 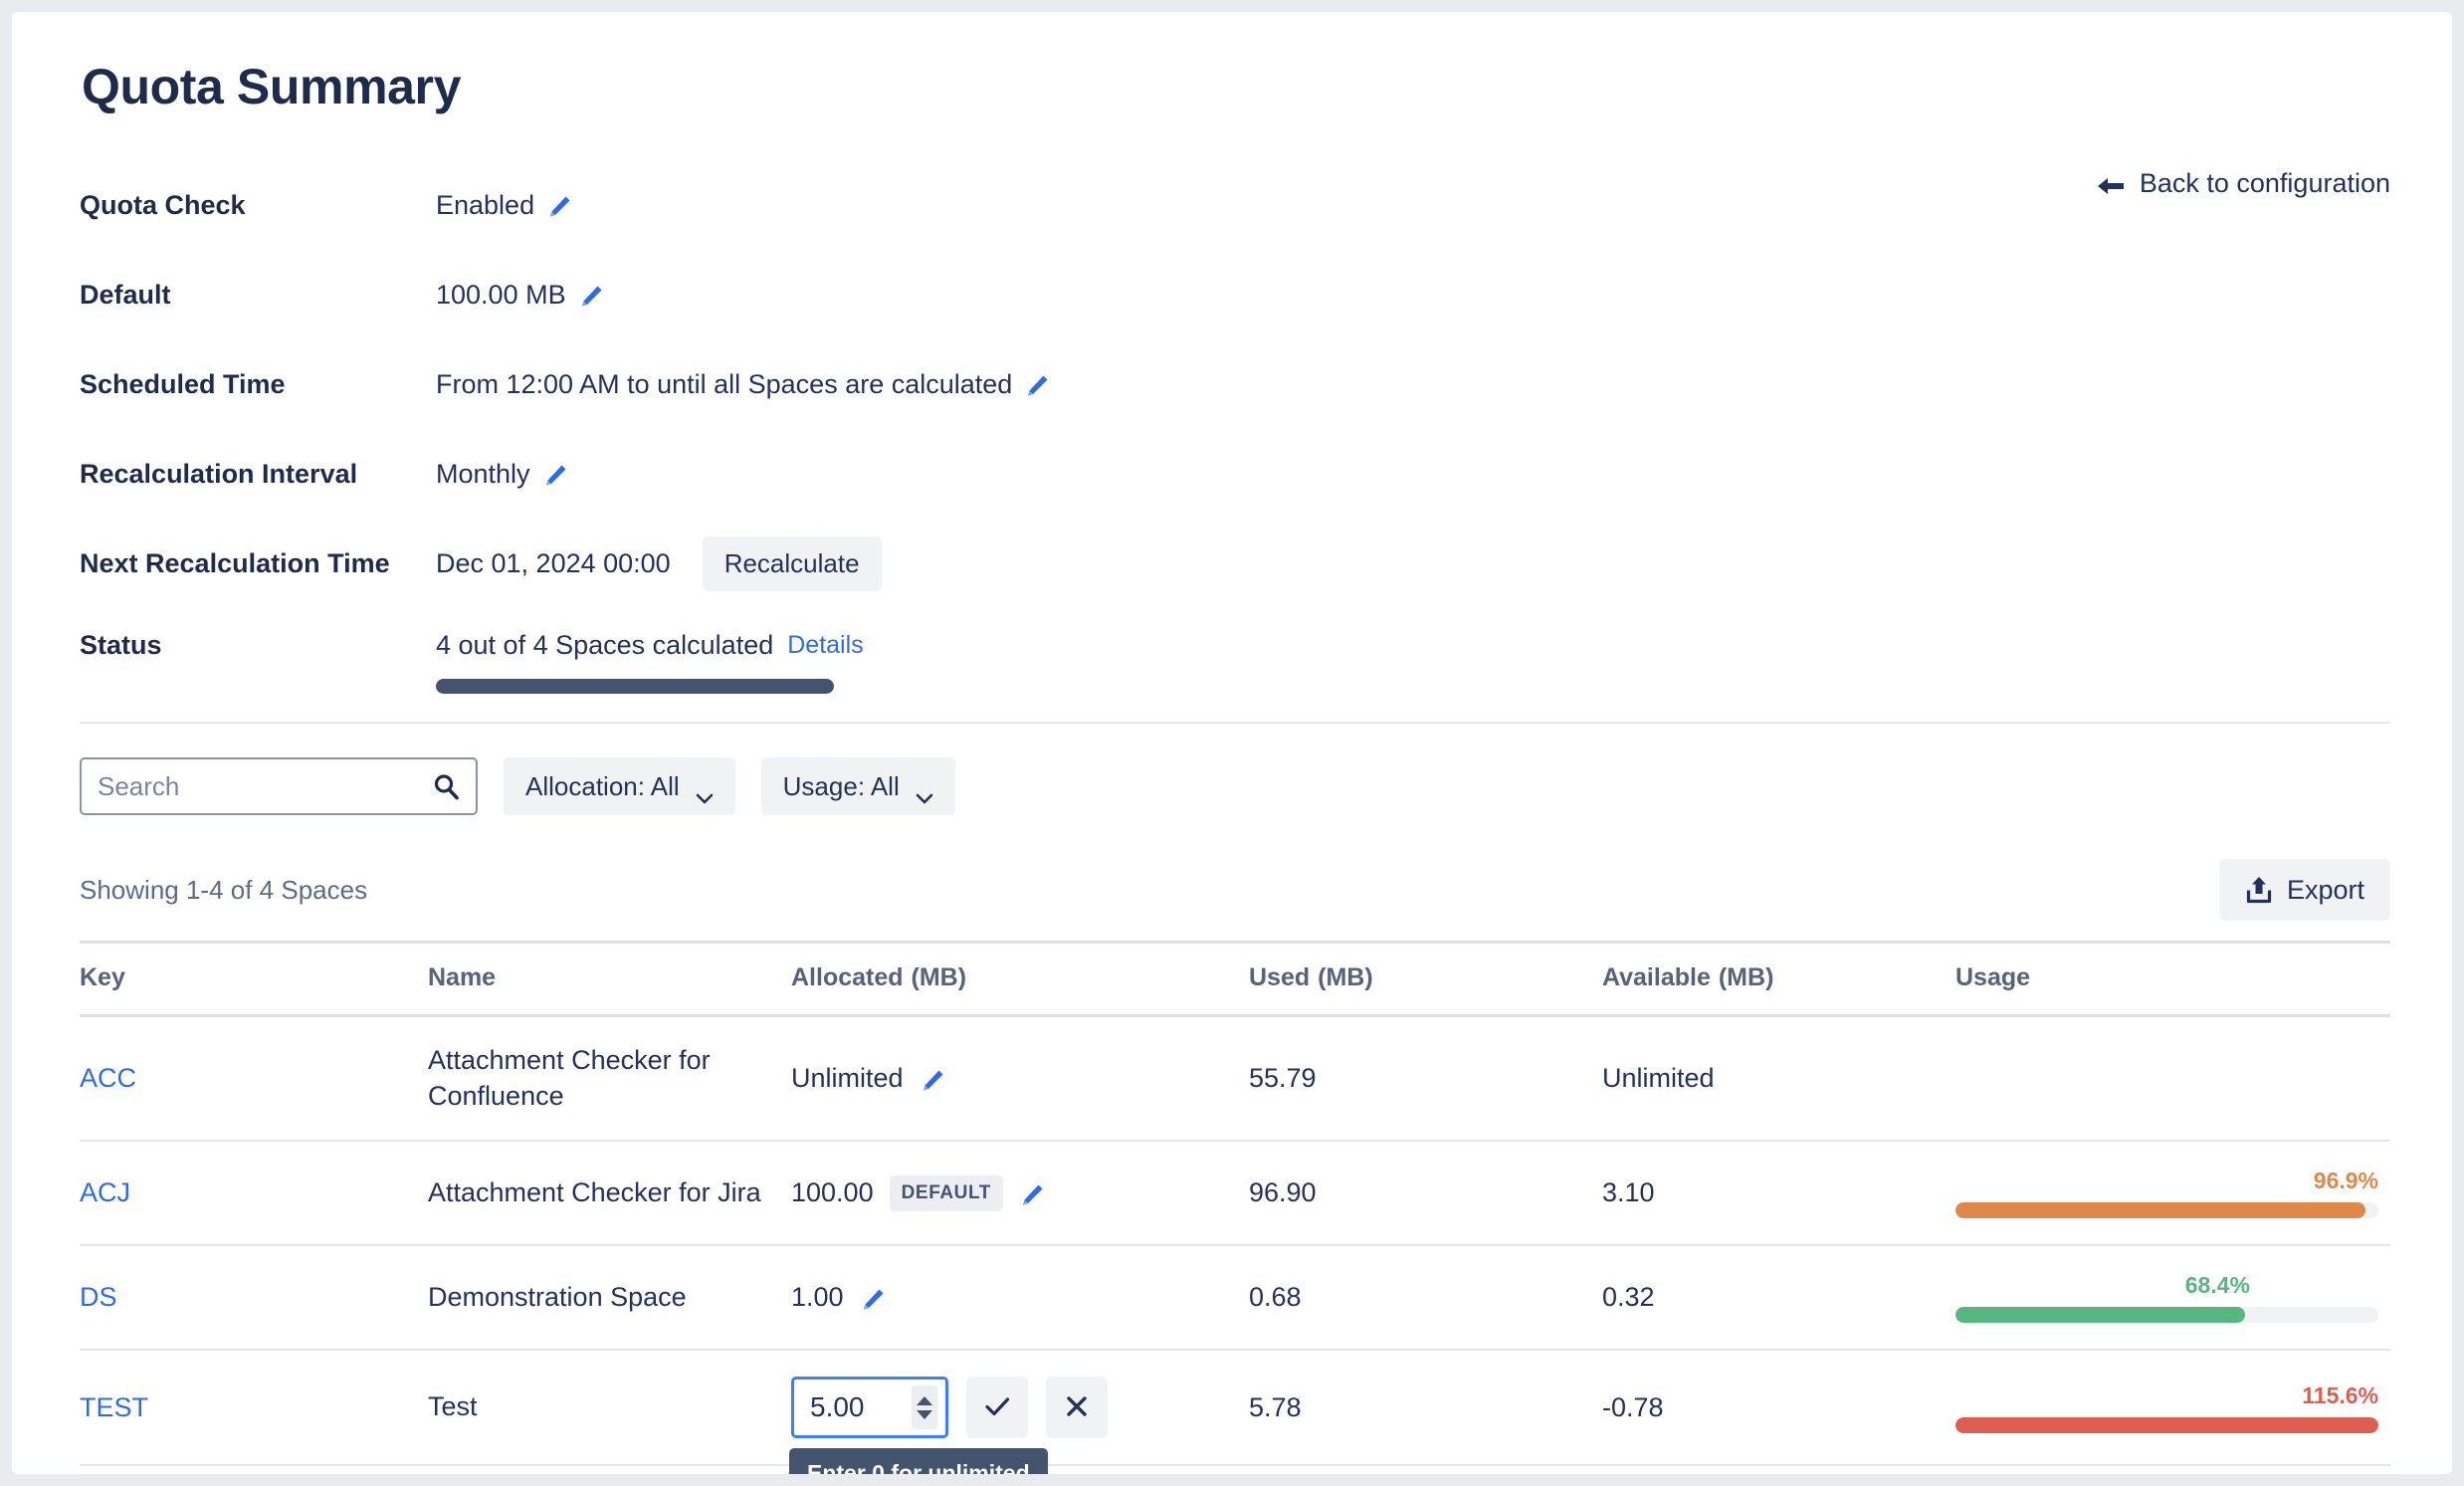 I want to click on confirm-allocation-button, so click(x=997, y=1408).